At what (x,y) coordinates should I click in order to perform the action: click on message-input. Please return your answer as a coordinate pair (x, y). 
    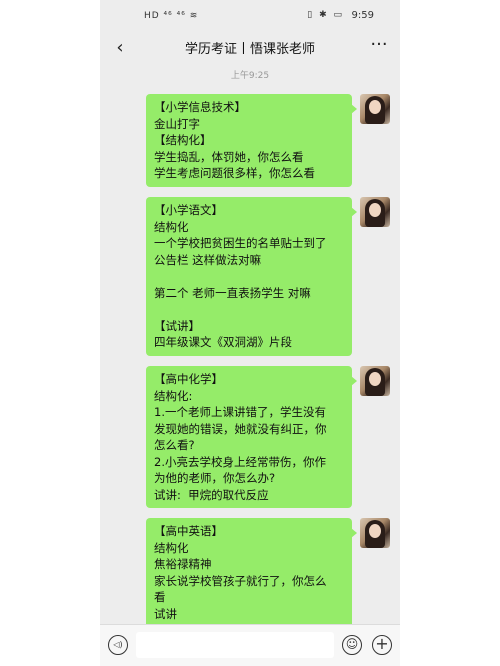
    Looking at the image, I should click on (235, 645).